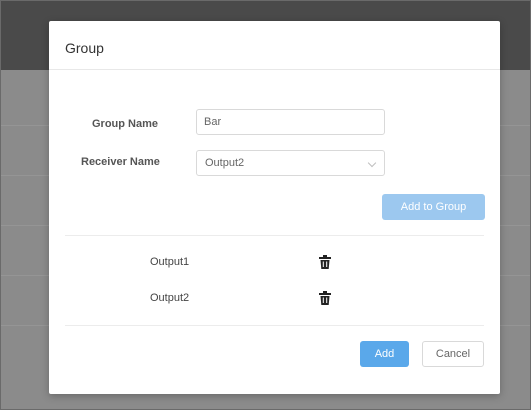 The image size is (531, 410). I want to click on member-name: Output2, so click(170, 298).